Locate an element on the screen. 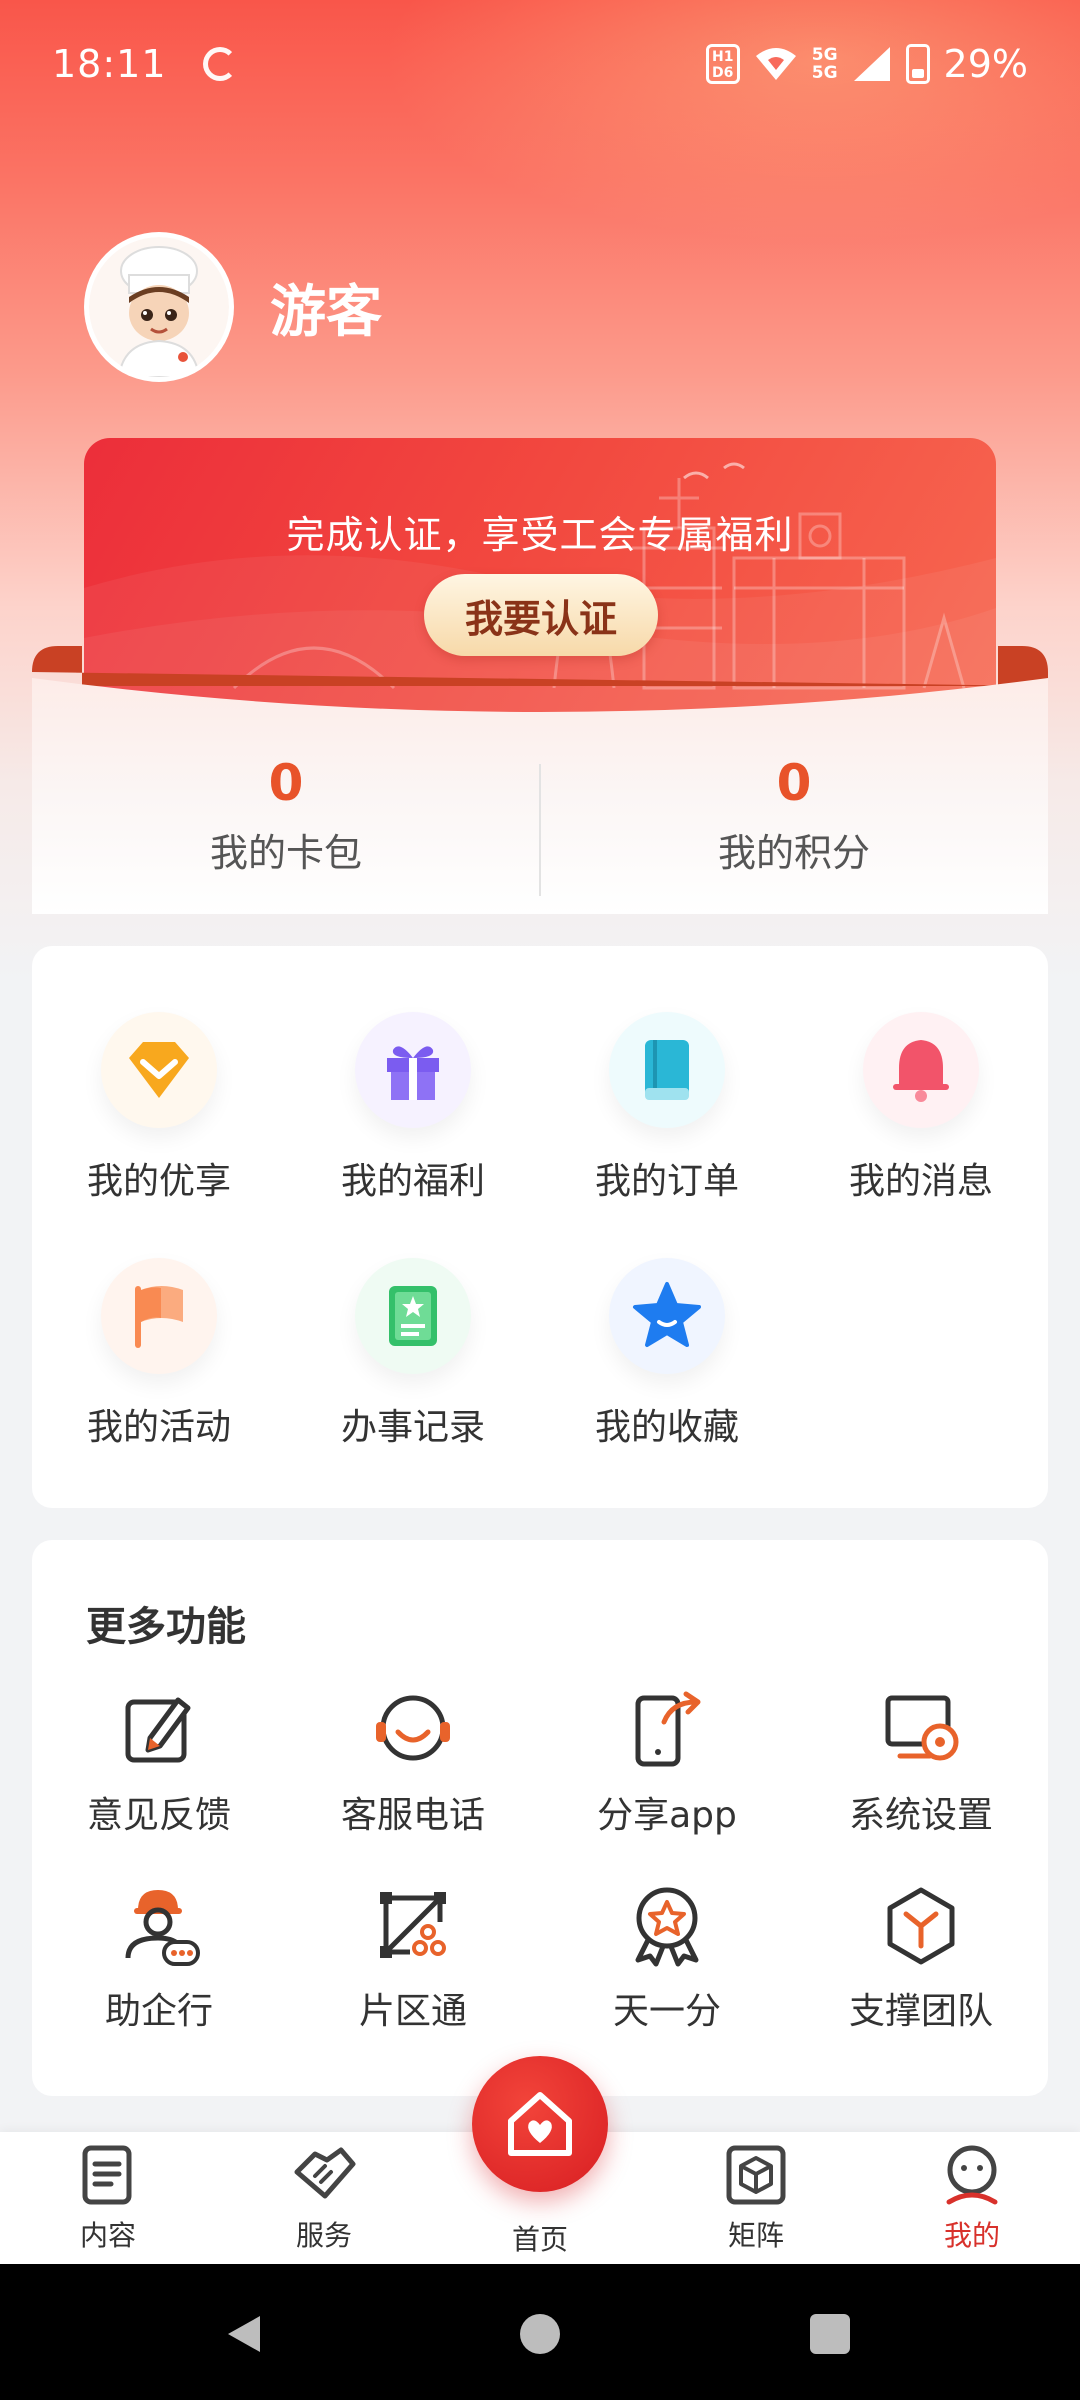 This screenshot has width=1080, height=2400. nav-matrix: 矩阵 is located at coordinates (756, 2198).